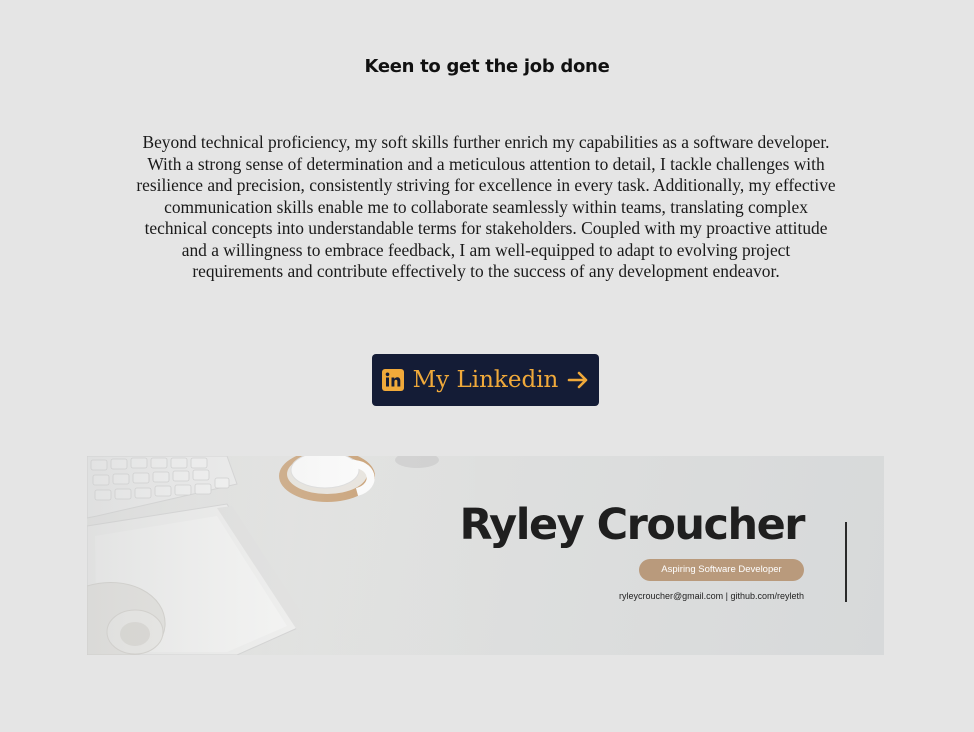 Image resolution: width=974 pixels, height=732 pixels. Describe the element at coordinates (721, 570) in the screenshot. I see `role-badge: Aspiring Software Developer` at that location.